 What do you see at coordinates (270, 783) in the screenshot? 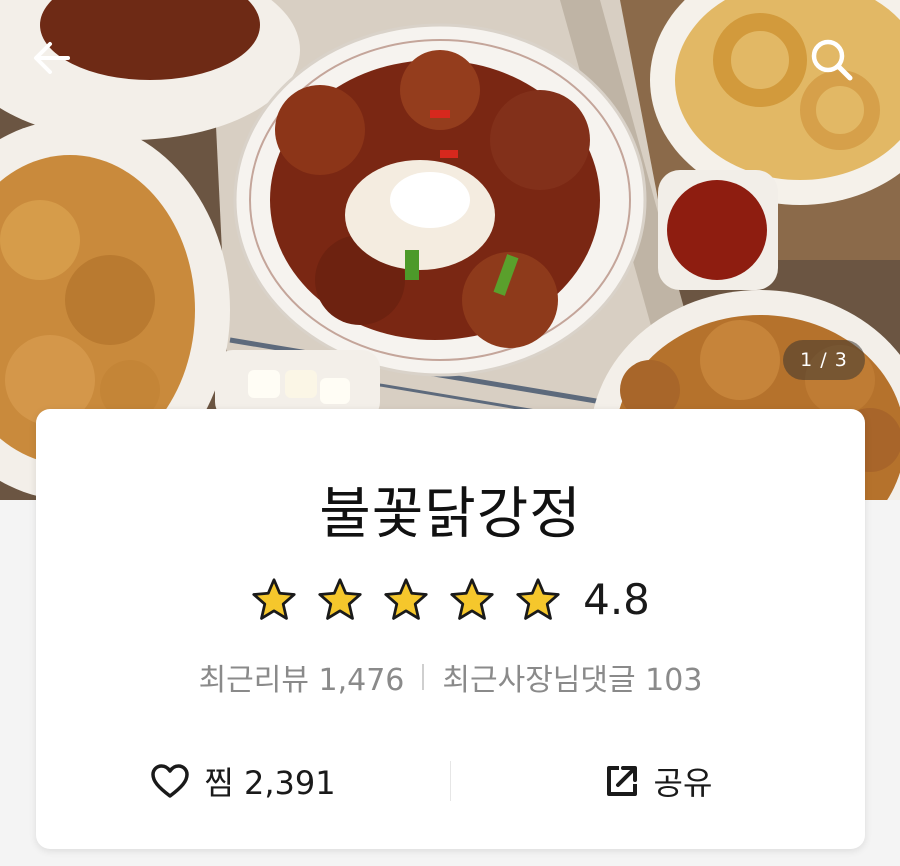
I see `like-count: 찜 2,391` at bounding box center [270, 783].